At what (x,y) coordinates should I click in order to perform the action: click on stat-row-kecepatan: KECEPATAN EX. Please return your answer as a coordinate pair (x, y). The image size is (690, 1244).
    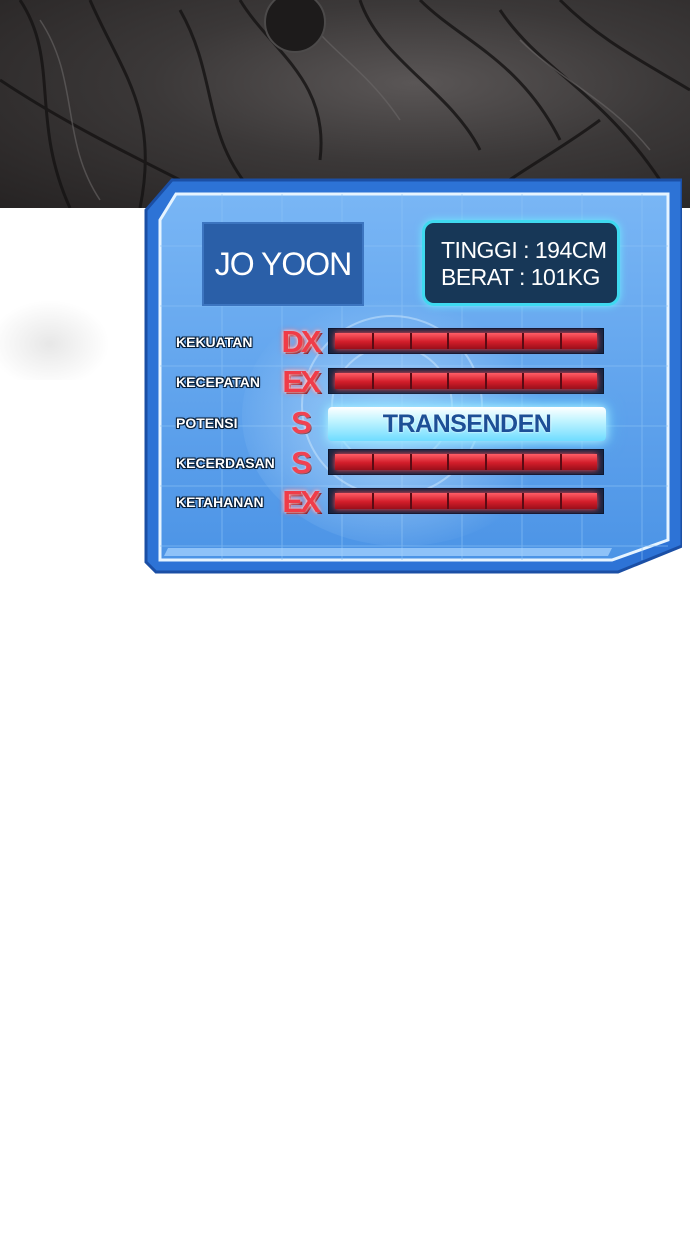
    Looking at the image, I should click on (391, 381).